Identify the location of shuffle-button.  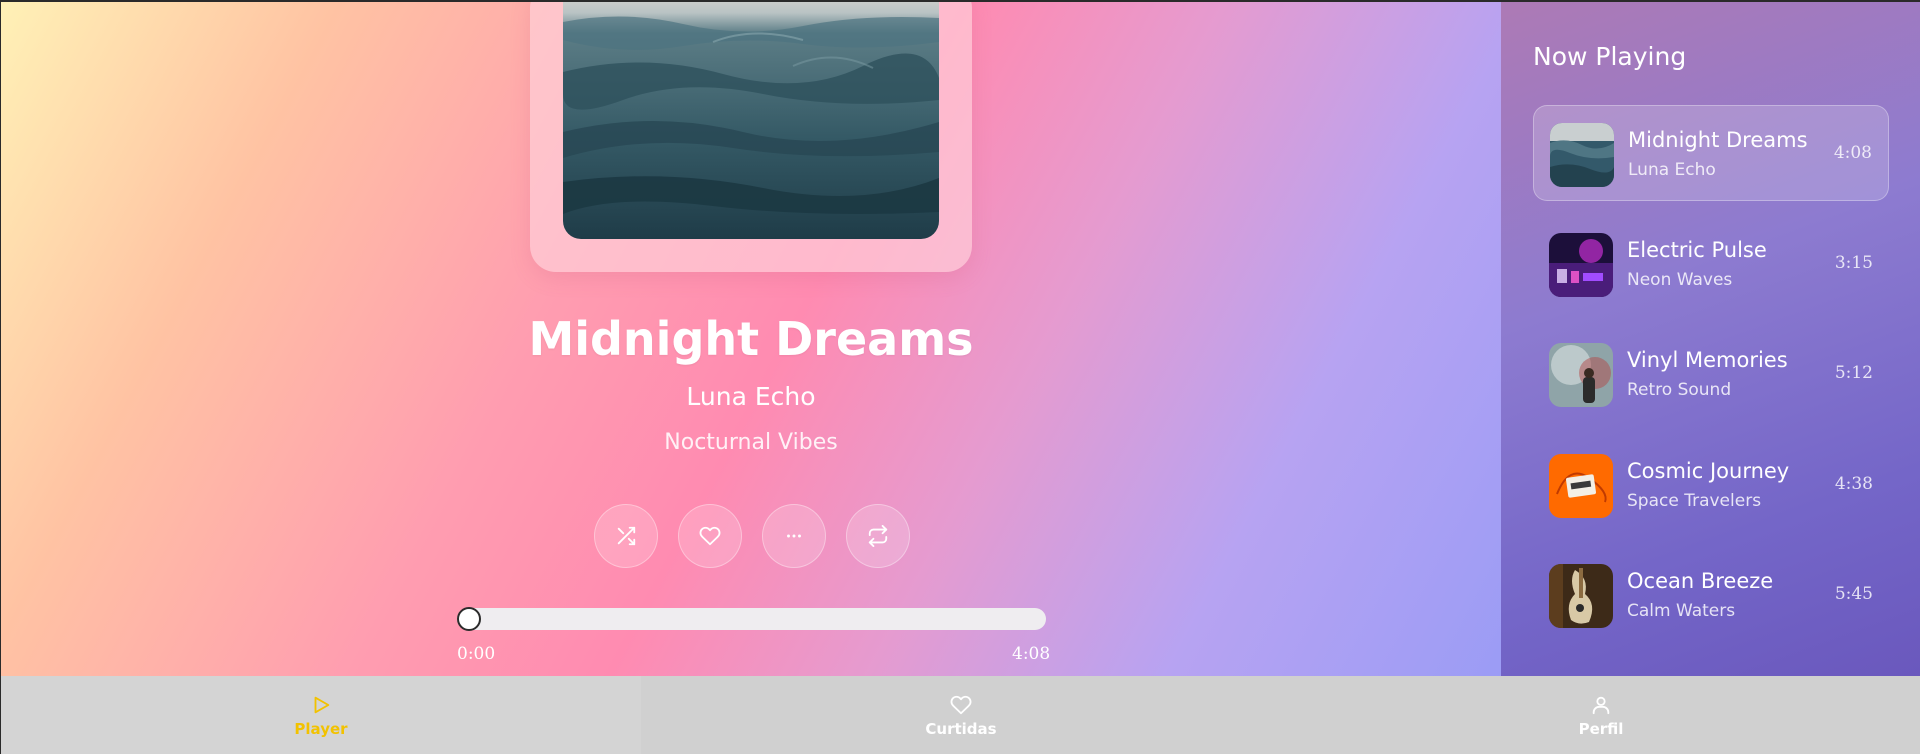
(626, 536).